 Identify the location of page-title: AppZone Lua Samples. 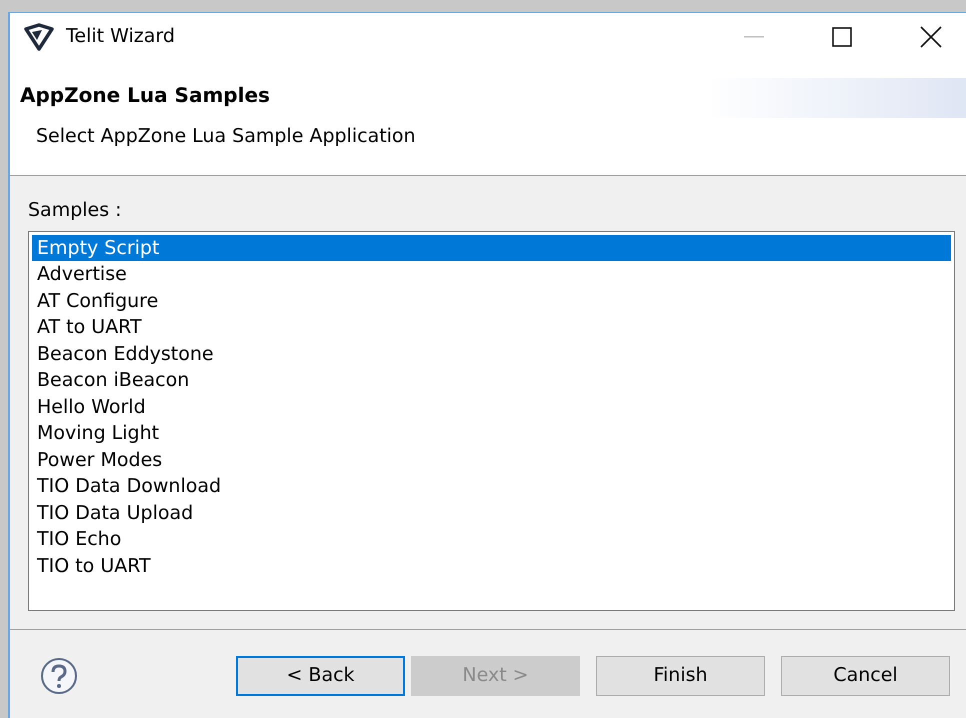
(145, 95).